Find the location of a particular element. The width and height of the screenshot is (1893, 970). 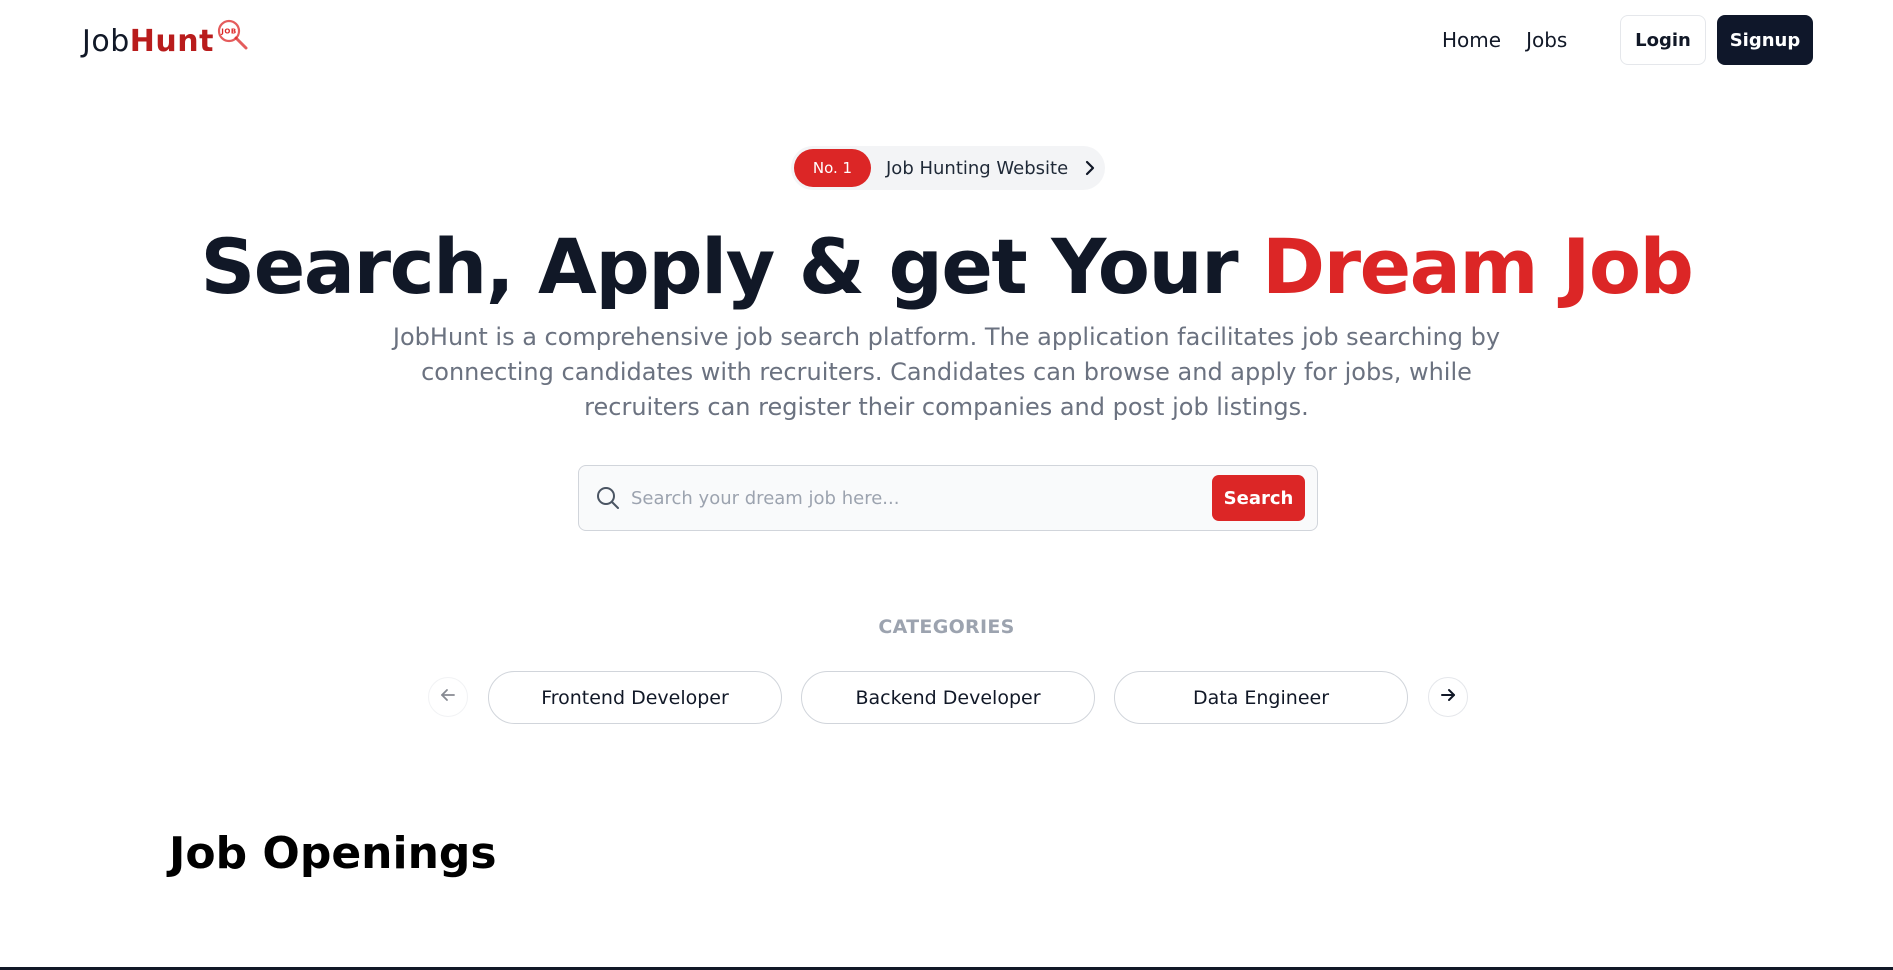

section-title-job-openings: Job Openings is located at coordinates (333, 853).